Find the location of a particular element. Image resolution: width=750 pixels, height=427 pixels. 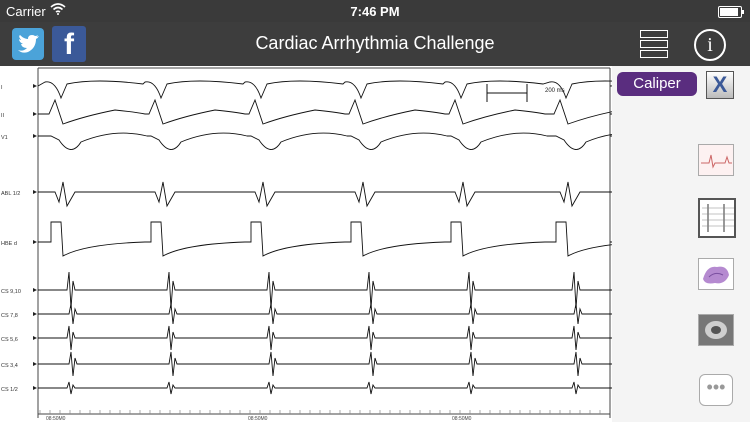

battery-icon is located at coordinates (731, 12).